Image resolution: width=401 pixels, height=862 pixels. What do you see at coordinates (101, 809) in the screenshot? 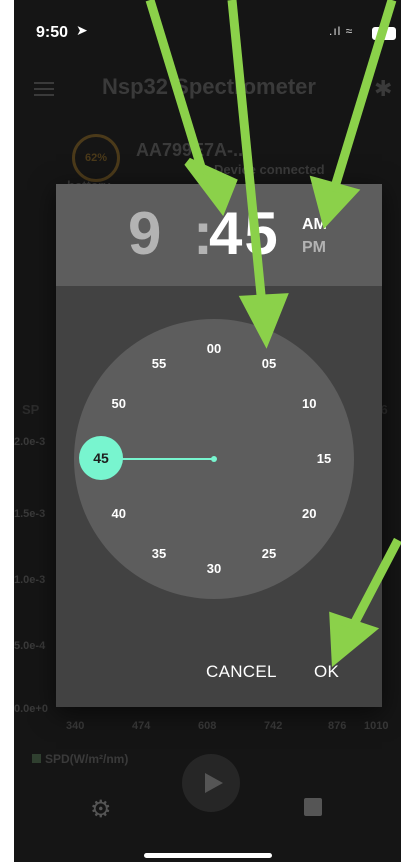
I see `gear-icon: ⚙` at bounding box center [101, 809].